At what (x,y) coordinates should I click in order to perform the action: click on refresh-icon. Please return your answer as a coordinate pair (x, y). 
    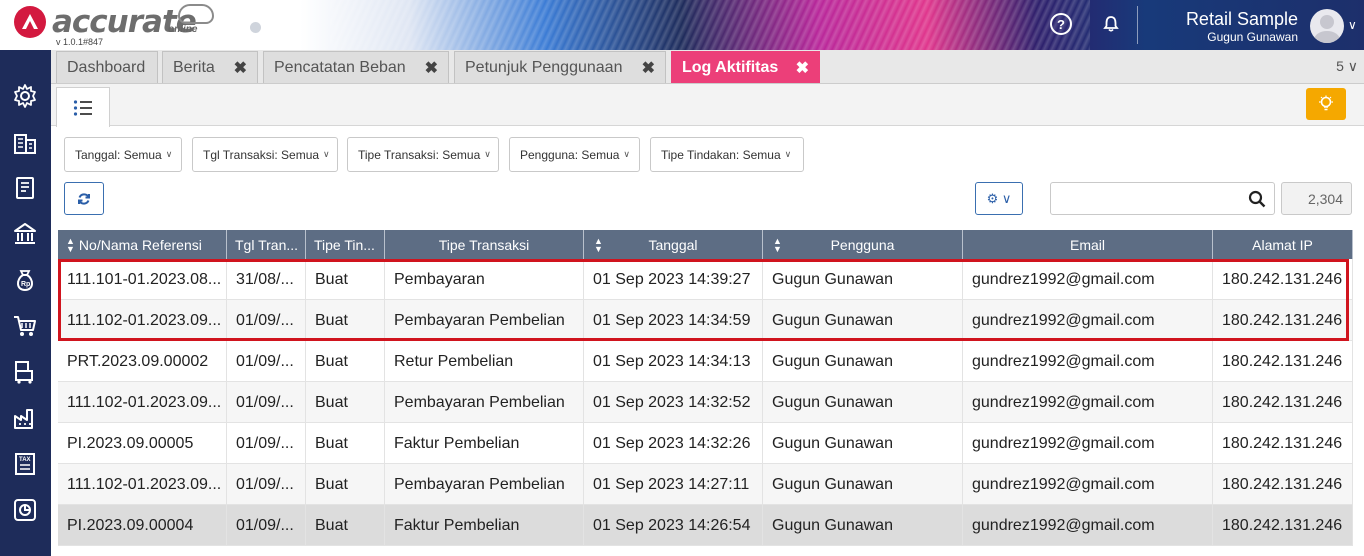
    Looking at the image, I should click on (84, 198).